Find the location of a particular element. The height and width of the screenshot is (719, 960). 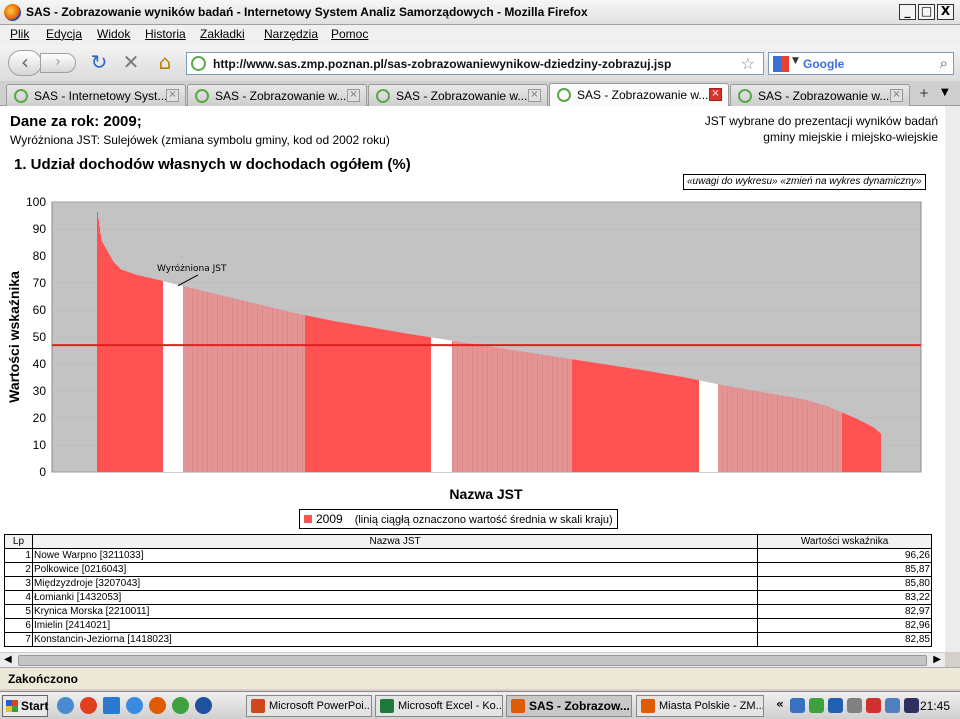

table-row: 1 Nowe Warpno [3211033] 96,26 is located at coordinates (468, 555).